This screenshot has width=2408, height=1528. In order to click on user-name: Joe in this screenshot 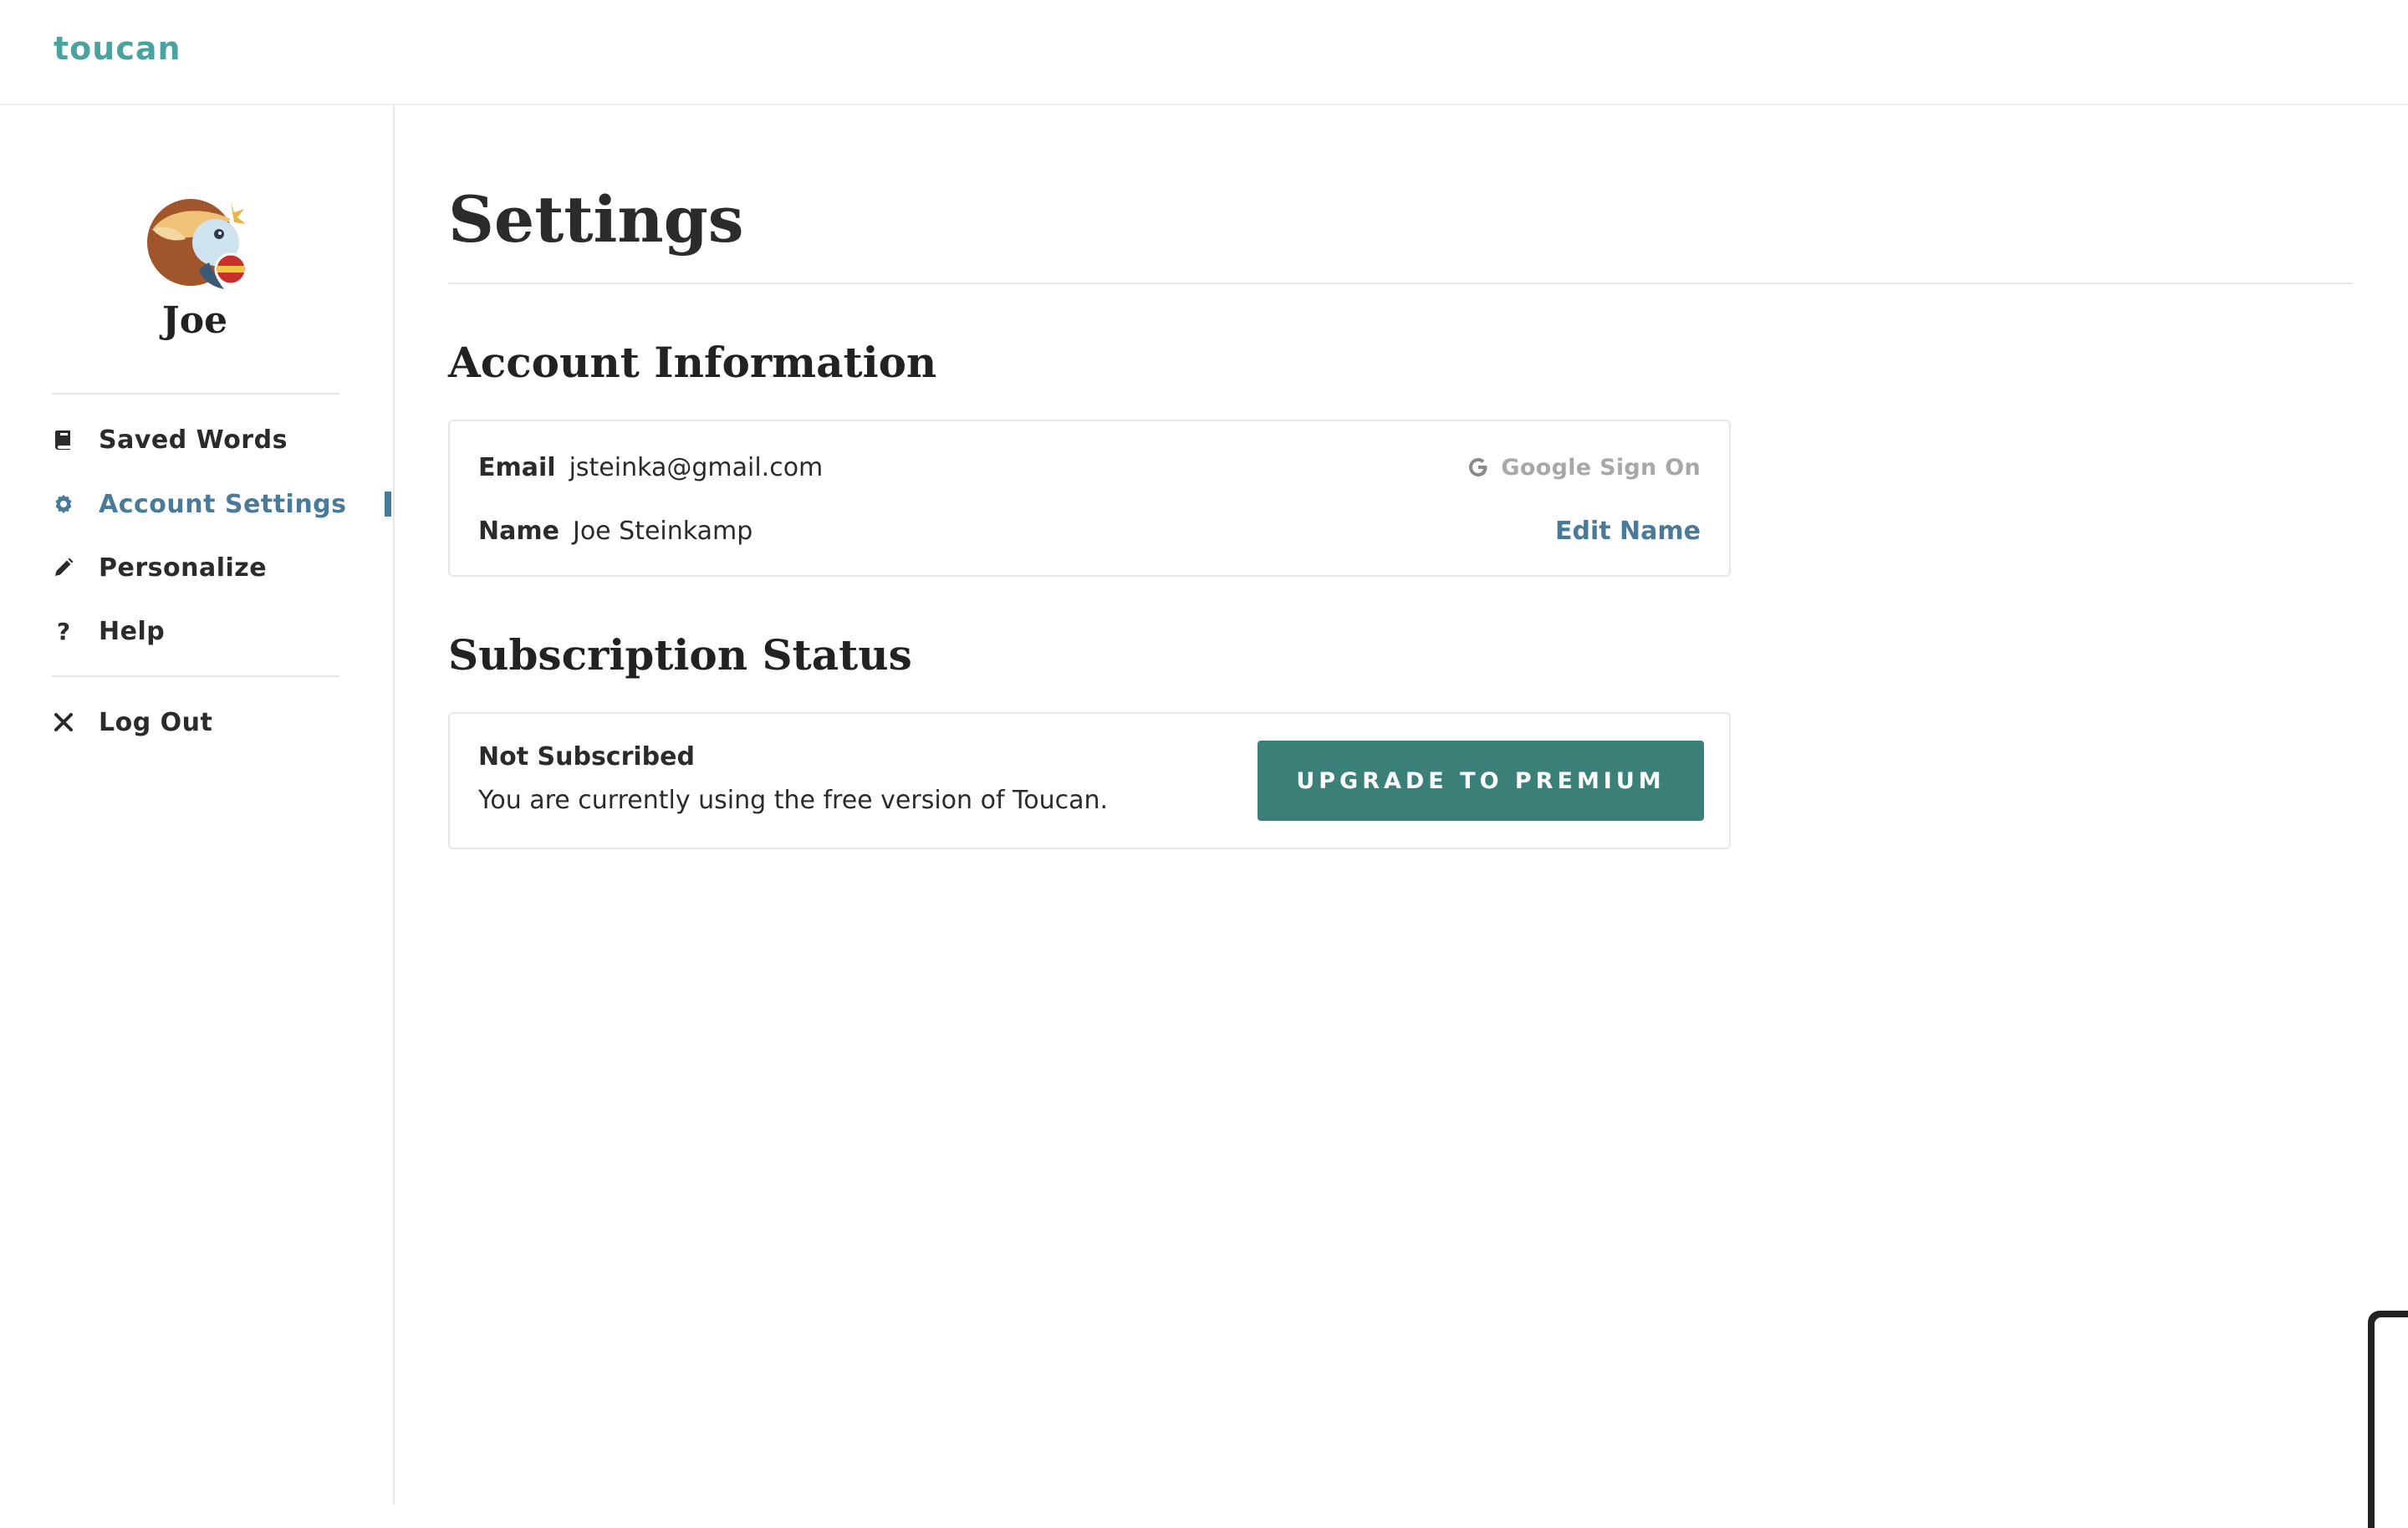, I will do `click(194, 320)`.